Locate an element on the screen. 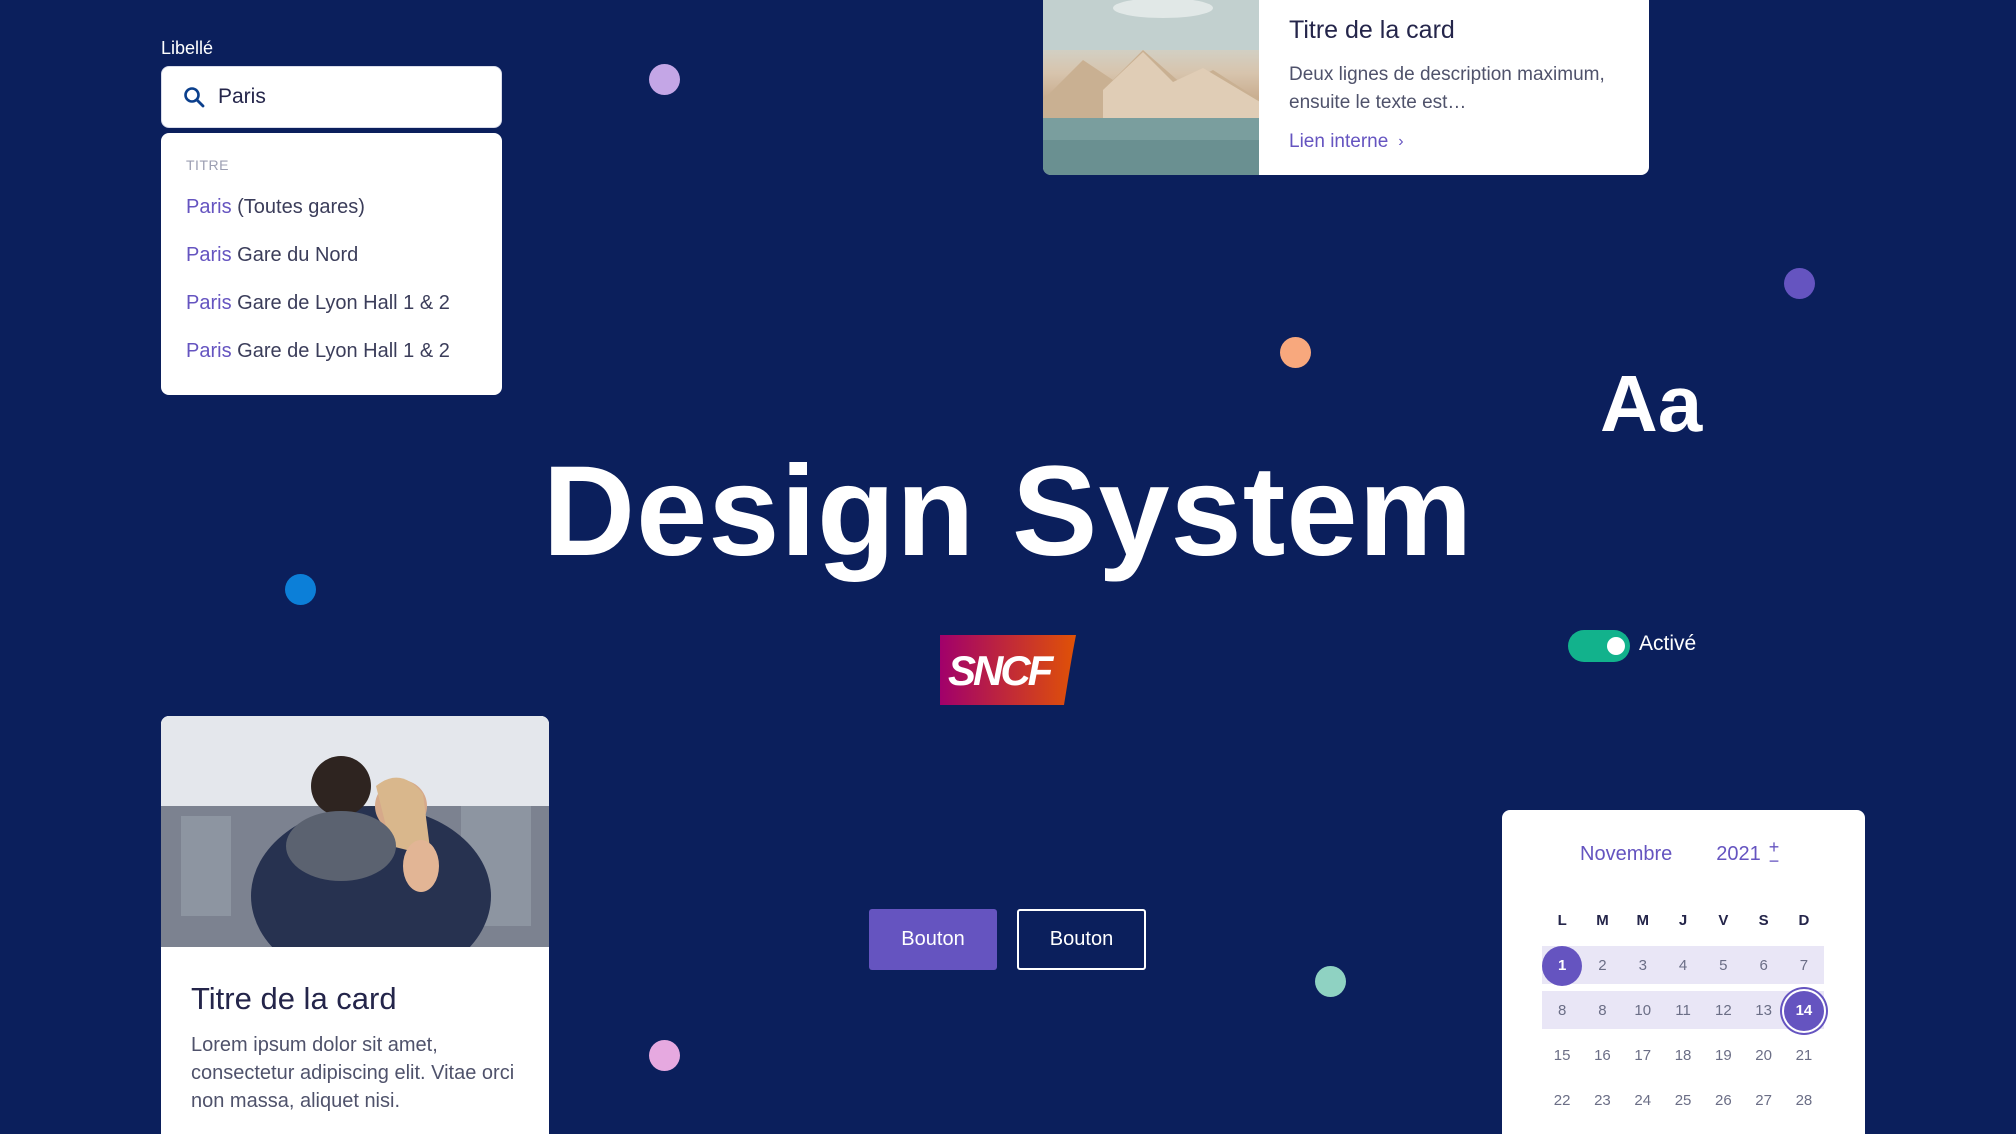  calendar-day: 23 is located at coordinates (1602, 1100).